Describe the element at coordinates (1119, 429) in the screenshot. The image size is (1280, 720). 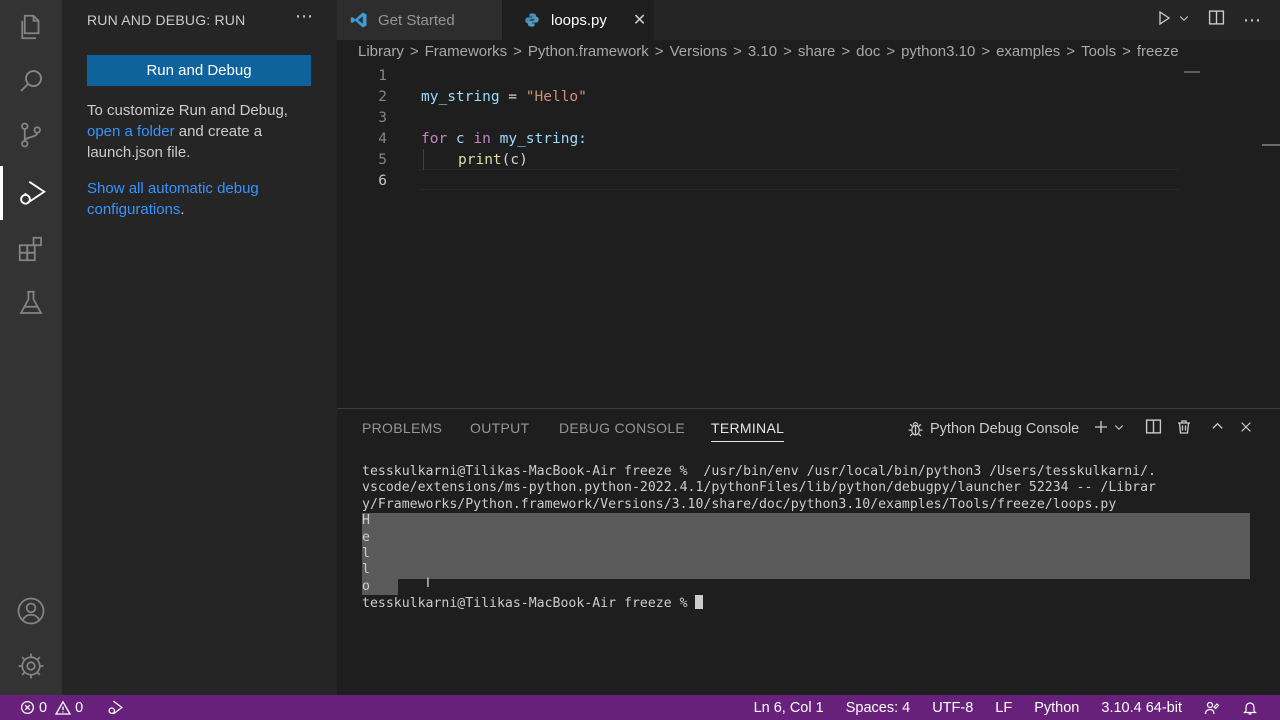
I see `terminal-dropdown-chevron-icon` at that location.